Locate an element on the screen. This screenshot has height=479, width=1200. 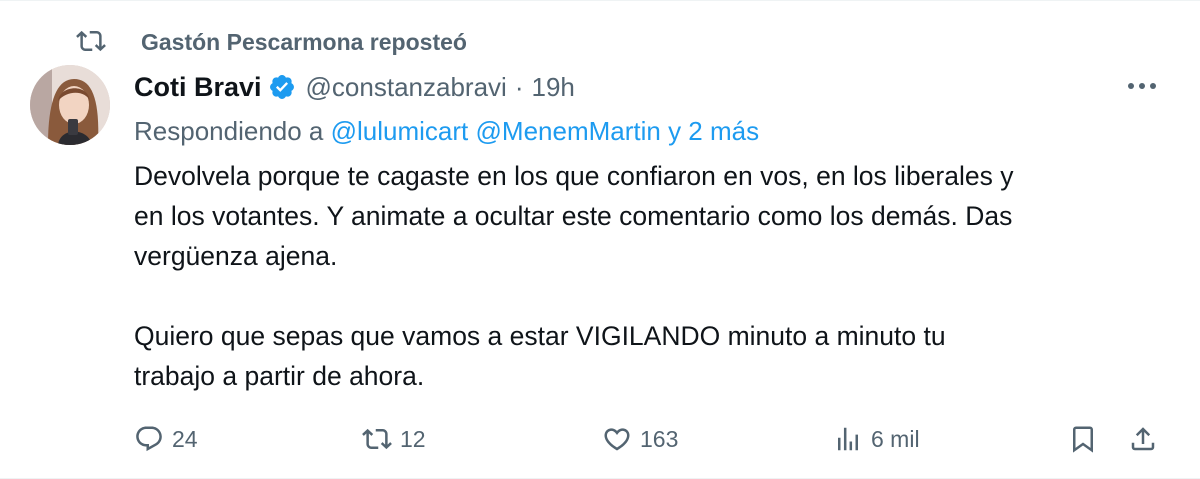
text-line: trabajo a partir de ahora. is located at coordinates (279, 376).